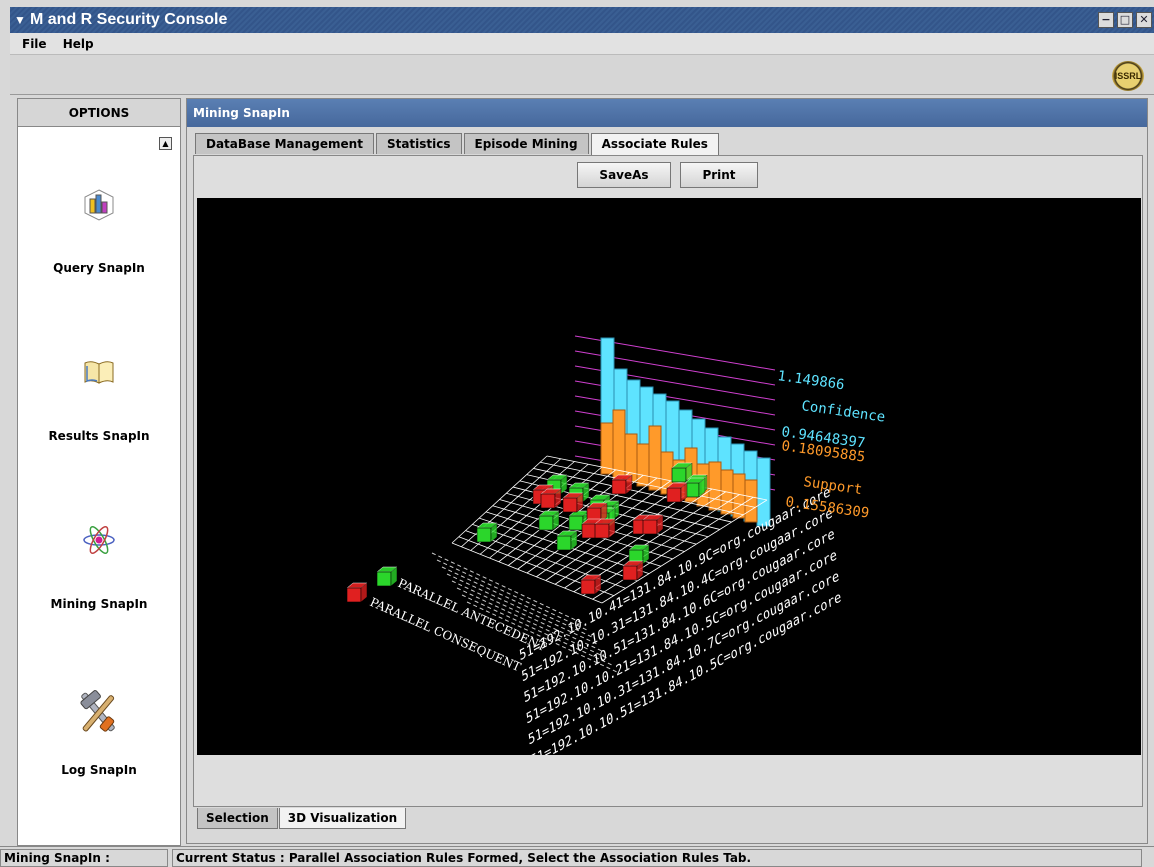 The image size is (1154, 867). Describe the element at coordinates (99, 711) in the screenshot. I see `tools-icon` at that location.